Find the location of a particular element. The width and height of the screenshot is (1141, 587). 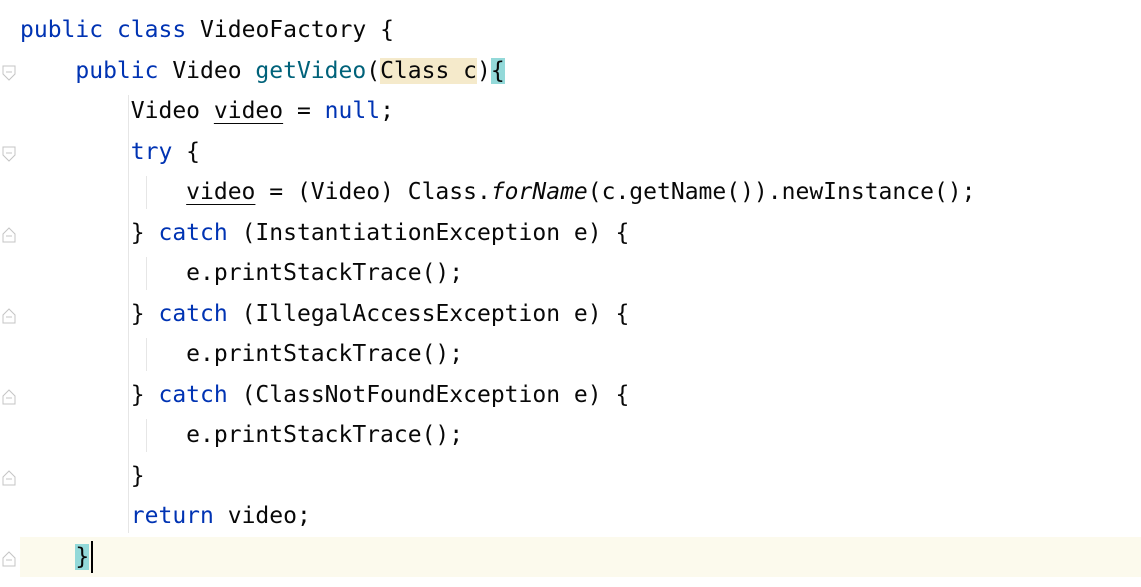

code-token: ; is located at coordinates (387, 111).